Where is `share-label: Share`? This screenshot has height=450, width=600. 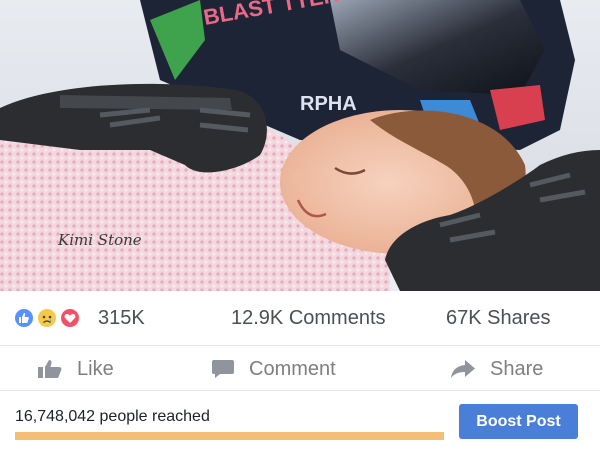 share-label: Share is located at coordinates (517, 368).